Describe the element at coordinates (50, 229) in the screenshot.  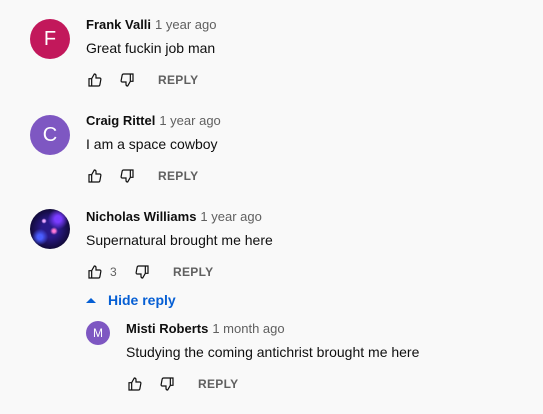
I see `avatar` at that location.